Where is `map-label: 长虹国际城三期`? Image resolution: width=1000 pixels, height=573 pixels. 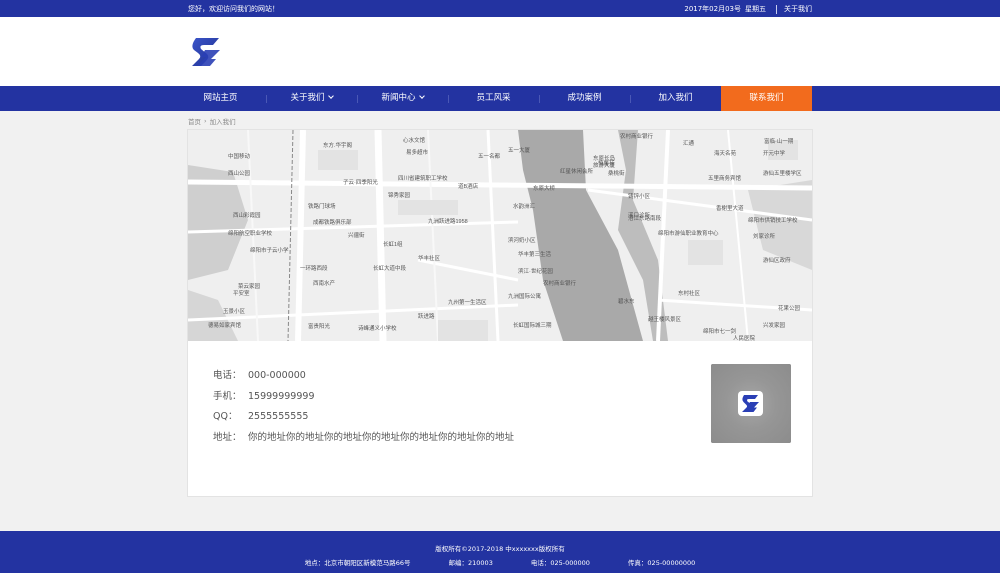
map-label: 长虹国际城三期 is located at coordinates (532, 325).